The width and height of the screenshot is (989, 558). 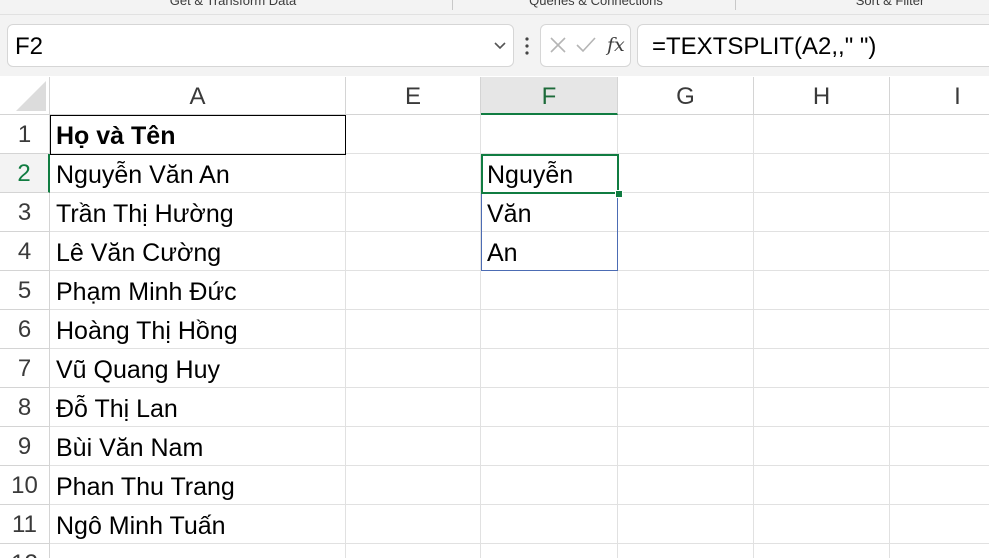 I want to click on cell-f8, so click(x=549, y=407).